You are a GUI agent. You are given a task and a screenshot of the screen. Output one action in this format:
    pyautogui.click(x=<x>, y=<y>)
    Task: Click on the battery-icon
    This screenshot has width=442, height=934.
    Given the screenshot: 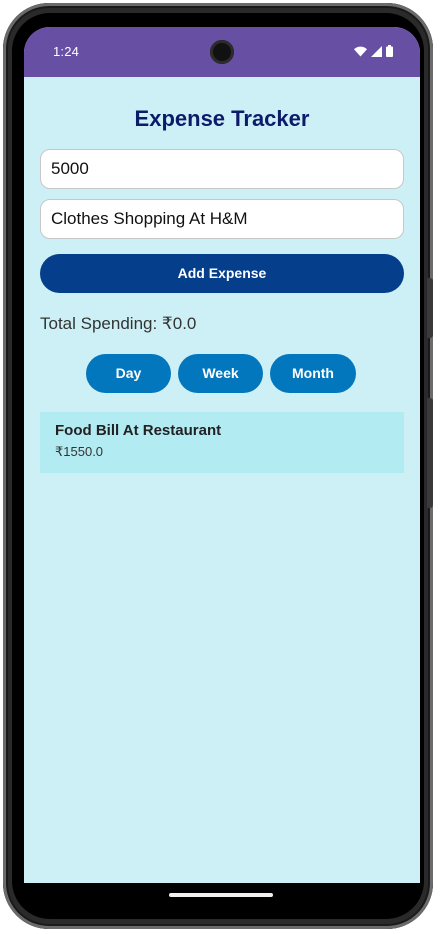 What is the action you would take?
    pyautogui.click(x=389, y=51)
    